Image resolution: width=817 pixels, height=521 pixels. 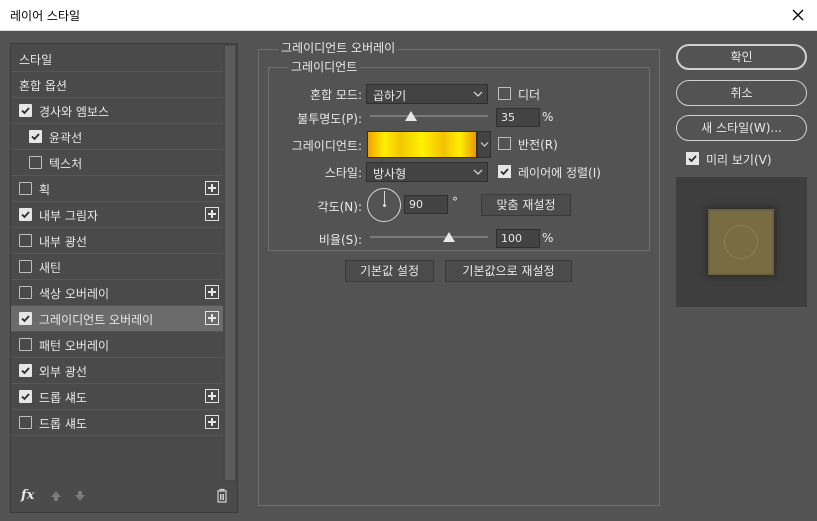 I want to click on scale-slider-track, so click(x=429, y=237).